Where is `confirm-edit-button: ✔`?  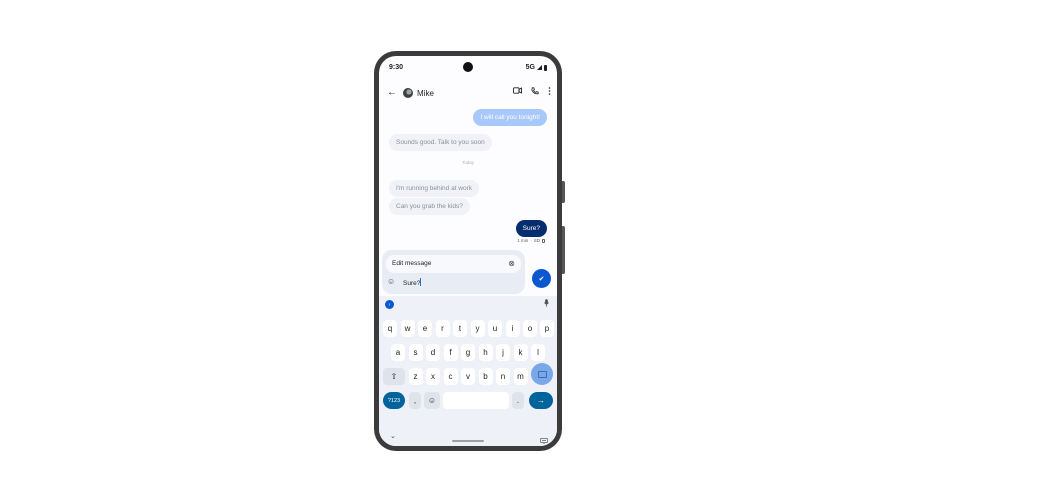
confirm-edit-button: ✔ is located at coordinates (541, 278).